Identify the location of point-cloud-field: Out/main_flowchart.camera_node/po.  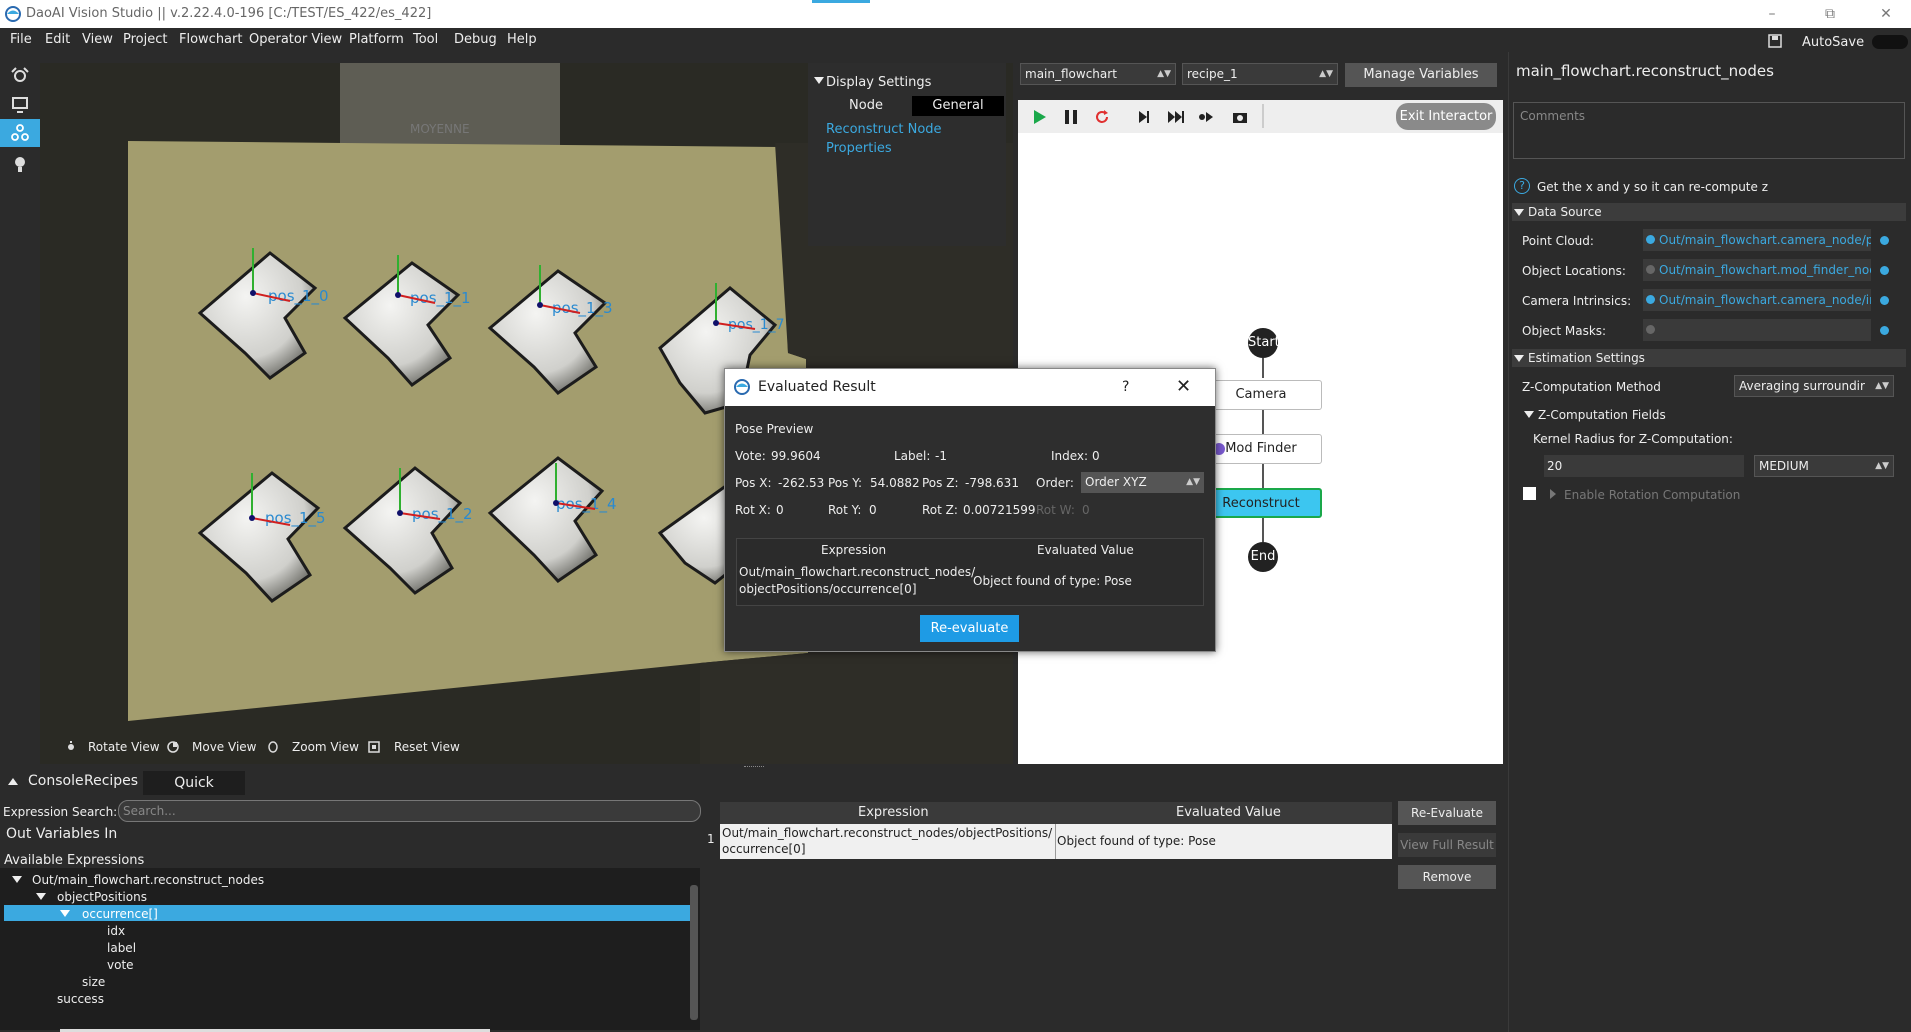
(1757, 240).